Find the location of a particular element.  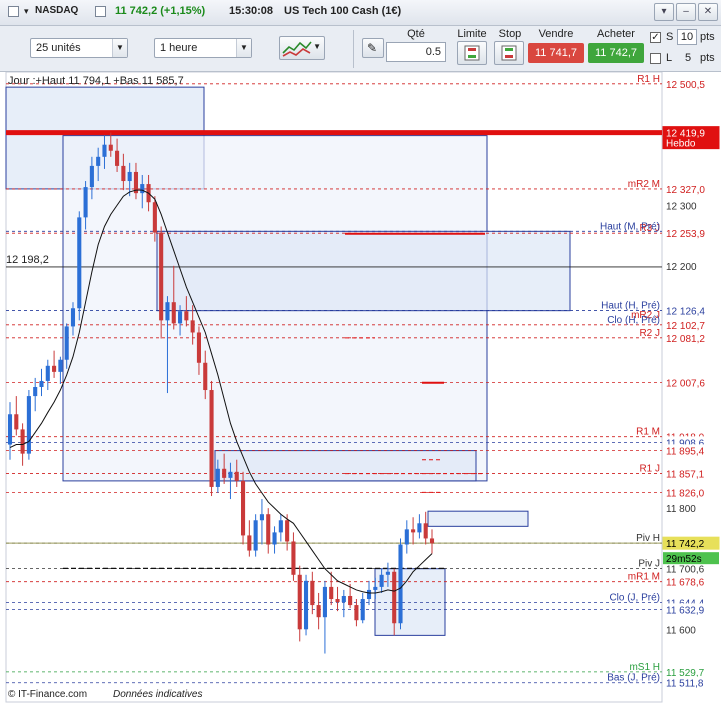

stop-icon is located at coordinates (509, 53).